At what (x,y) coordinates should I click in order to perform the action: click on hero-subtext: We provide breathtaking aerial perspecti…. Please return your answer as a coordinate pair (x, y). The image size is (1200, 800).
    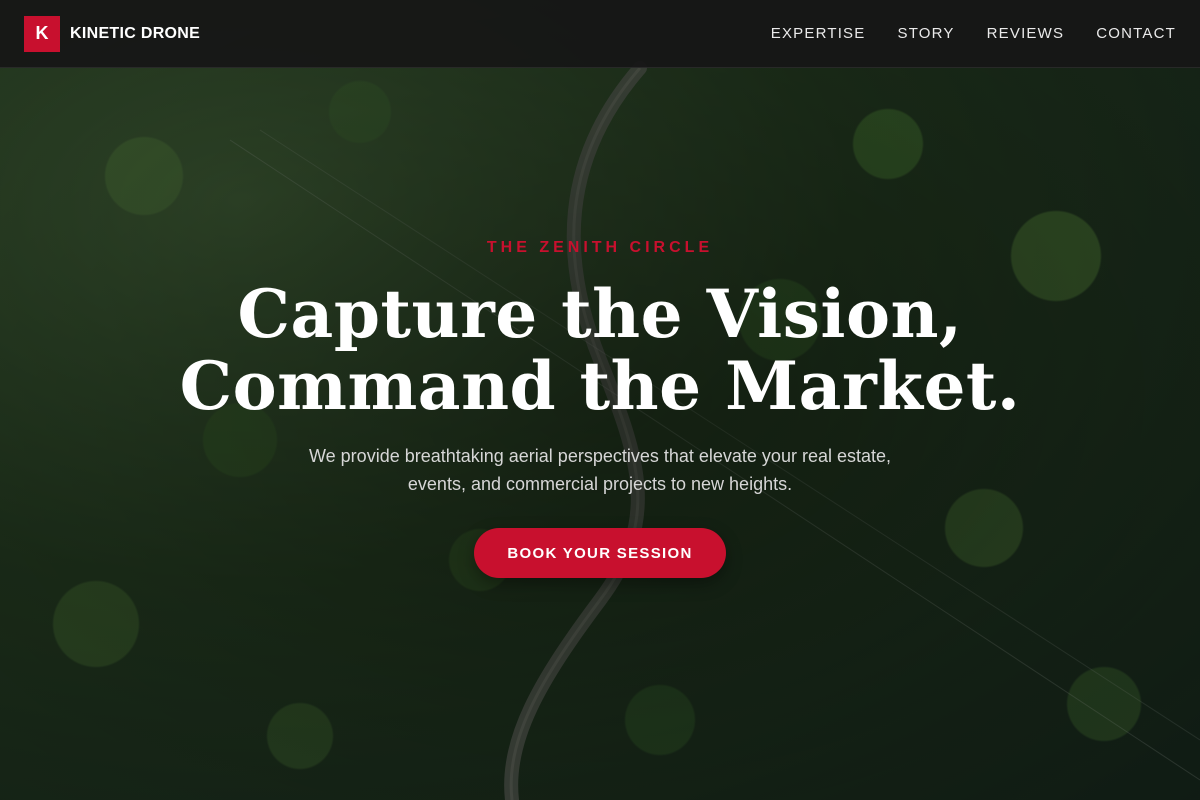
    Looking at the image, I should click on (600, 470).